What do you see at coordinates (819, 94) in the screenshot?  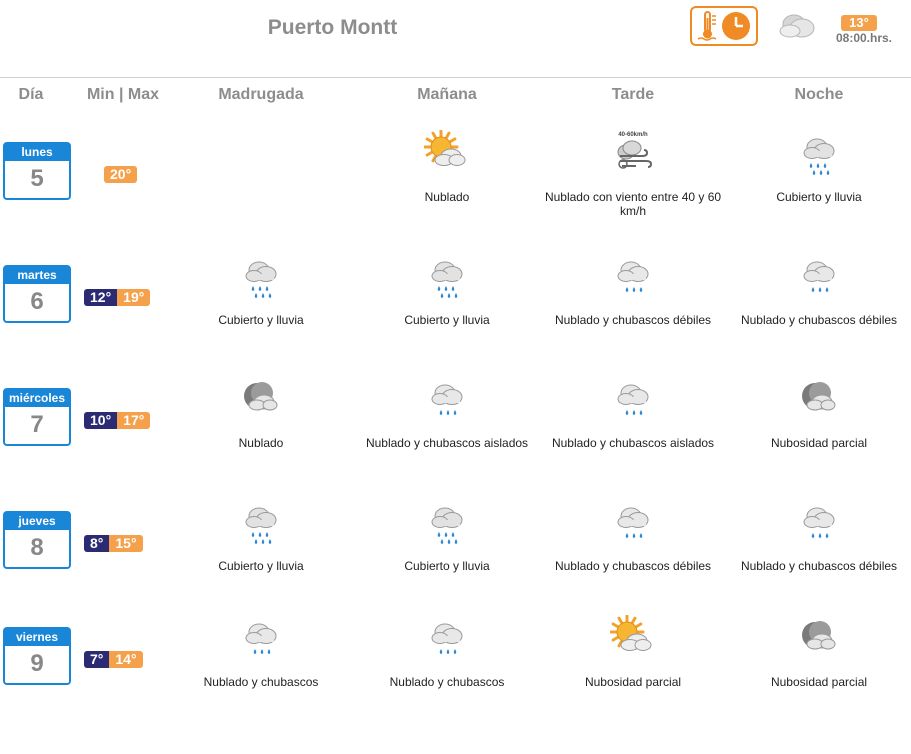 I see `column-header-noche: Noche` at bounding box center [819, 94].